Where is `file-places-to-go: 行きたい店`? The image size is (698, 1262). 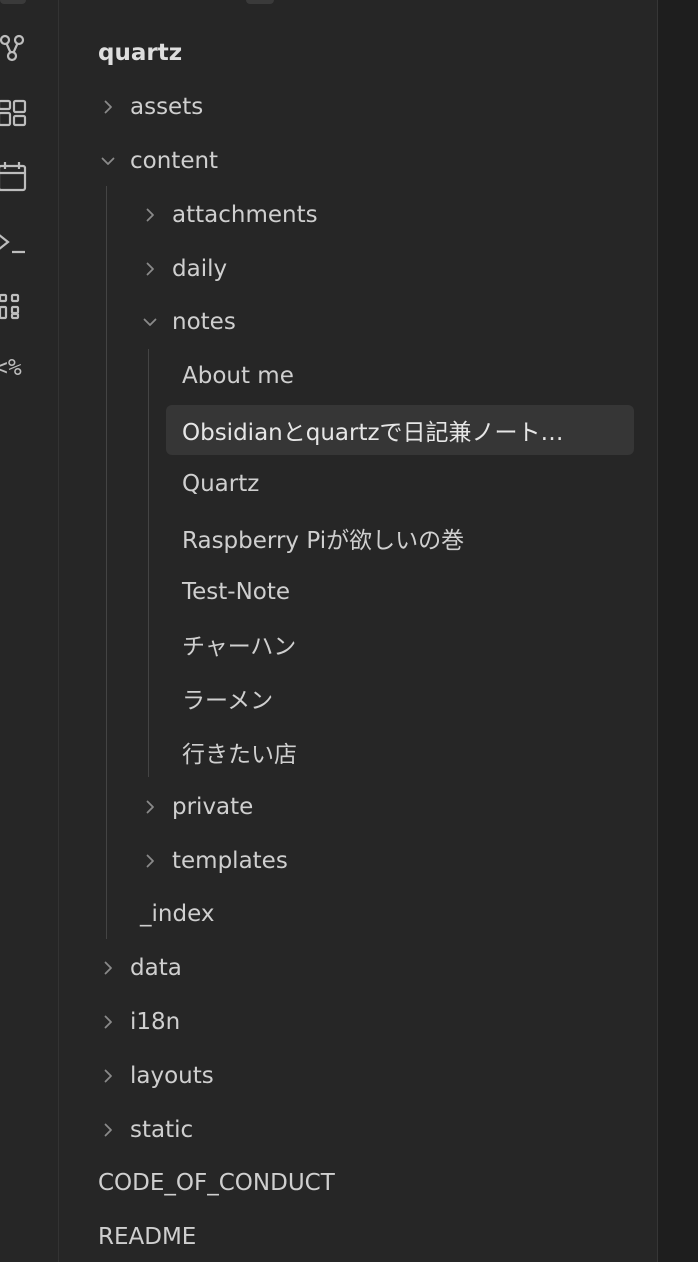 file-places-to-go: 行きたい店 is located at coordinates (239, 752).